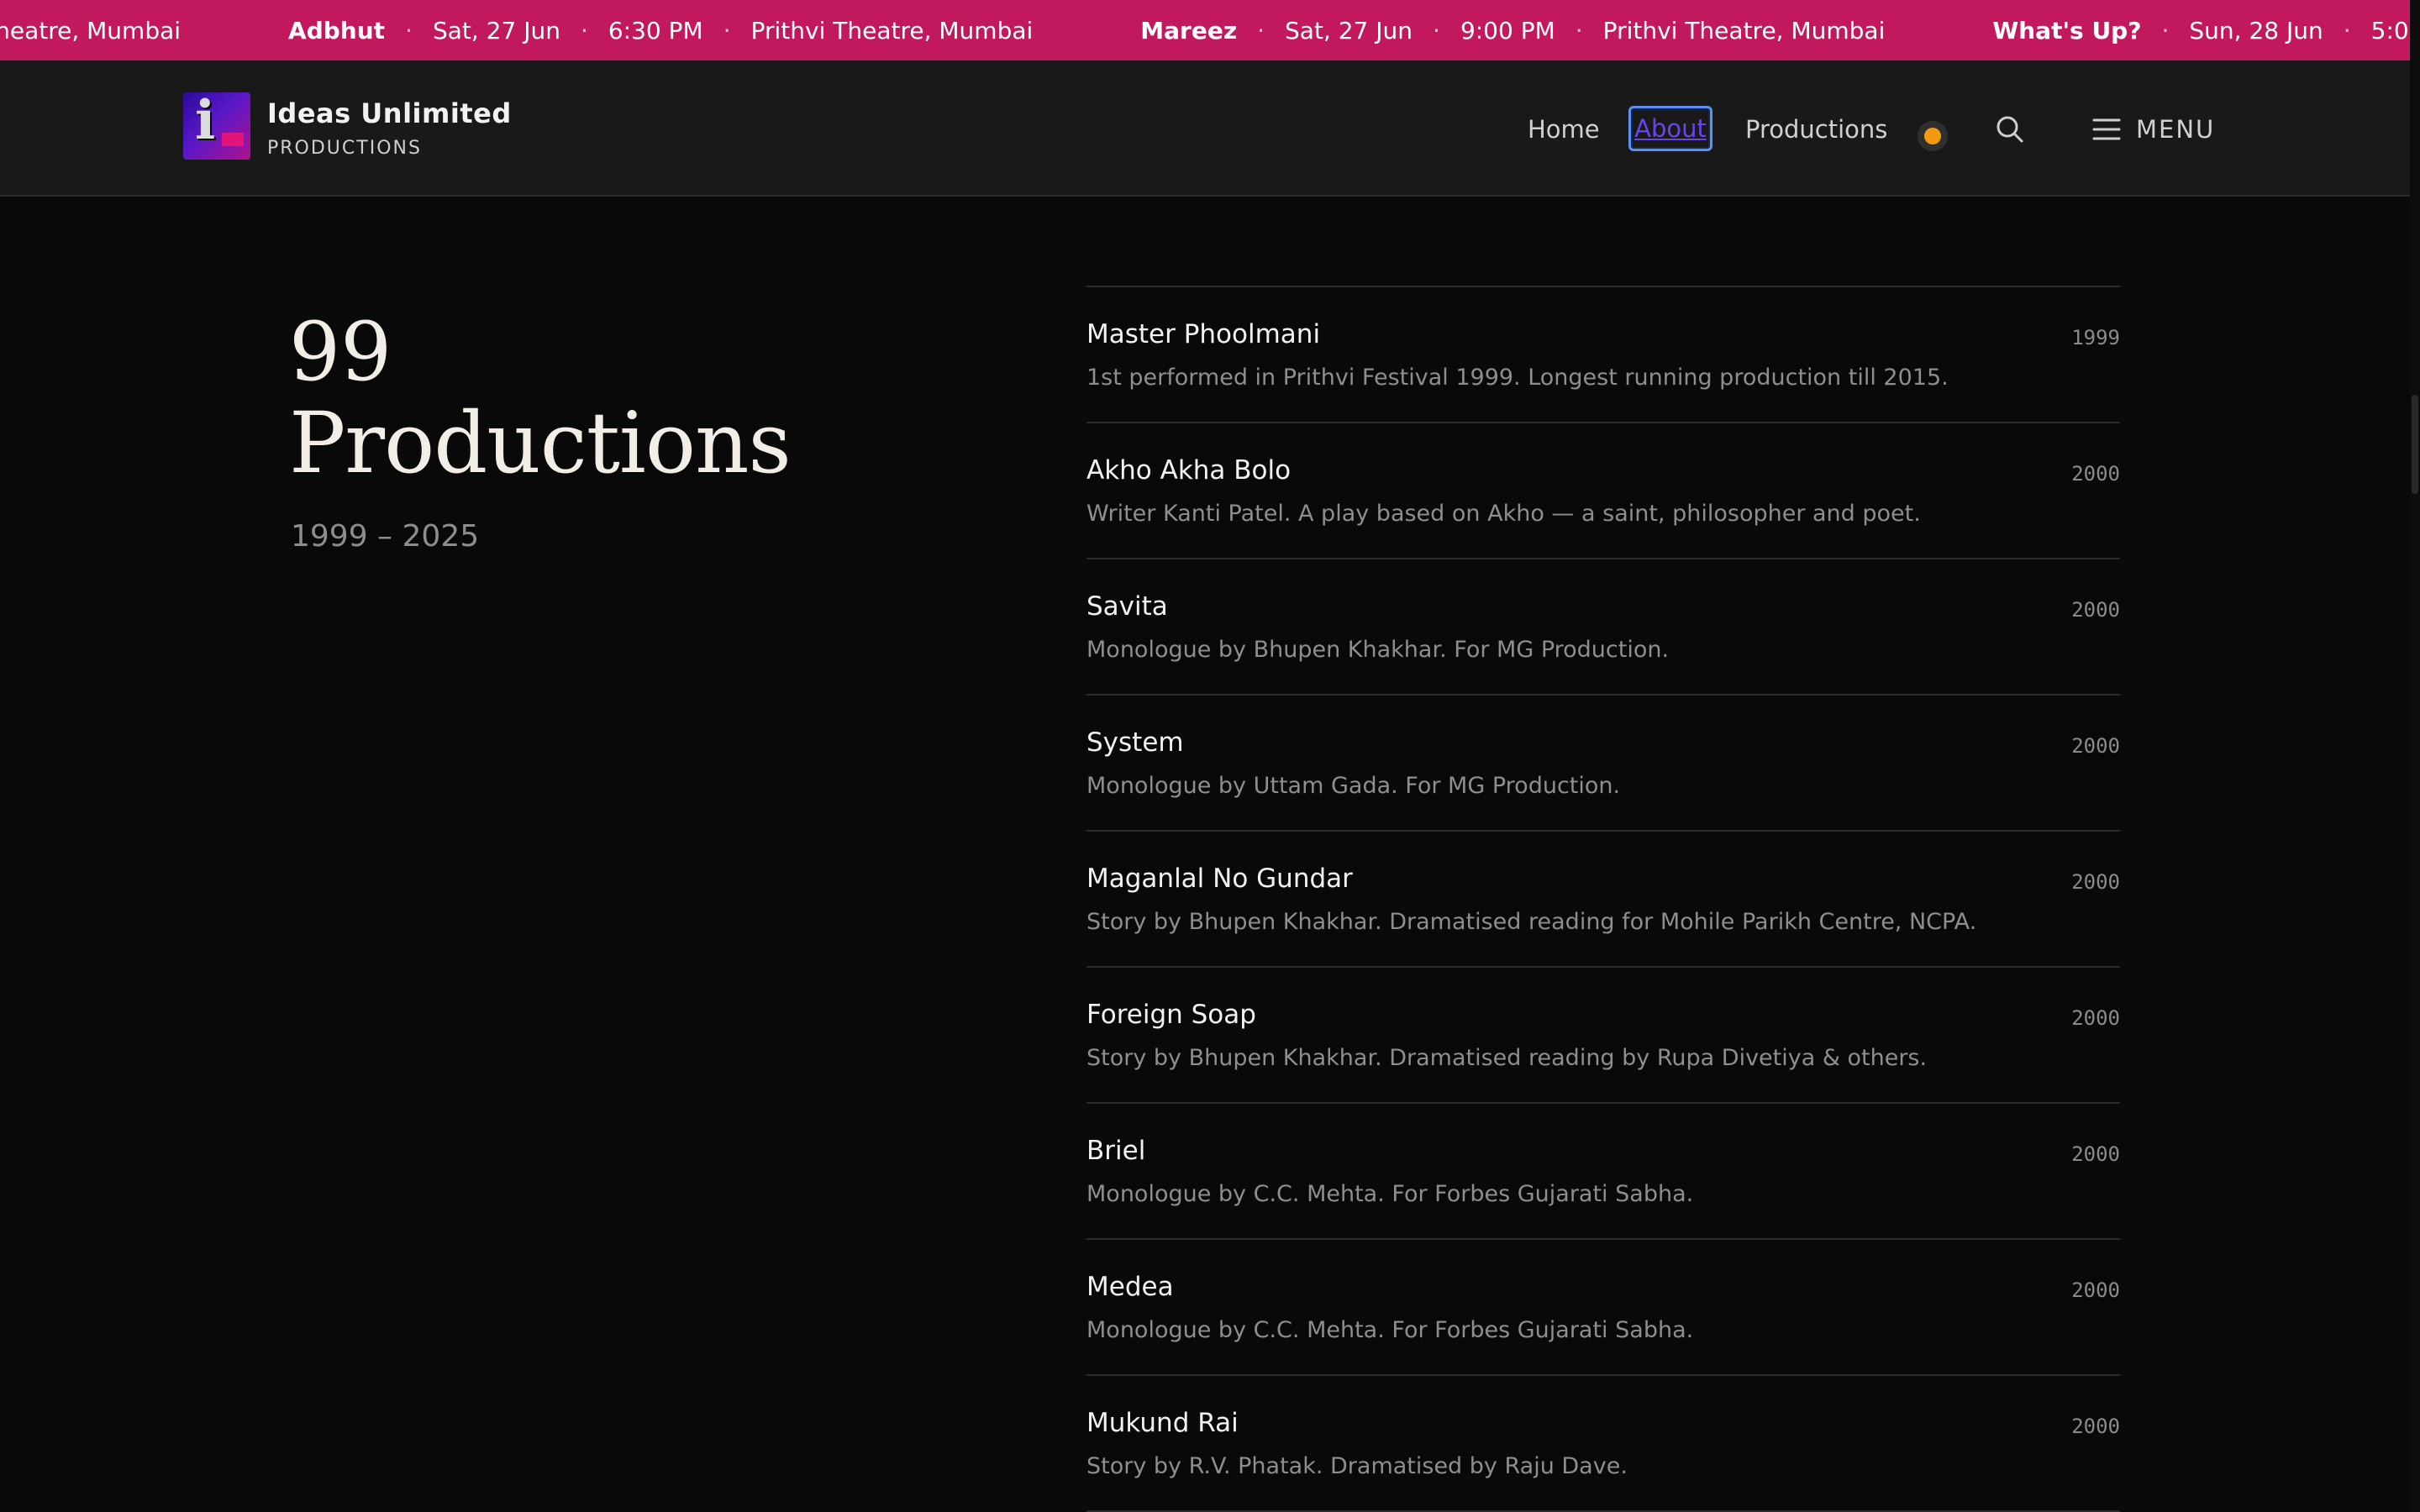 The image size is (2420, 1512). What do you see at coordinates (2067, 30) in the screenshot?
I see `ticker-event-title: What's Up?` at bounding box center [2067, 30].